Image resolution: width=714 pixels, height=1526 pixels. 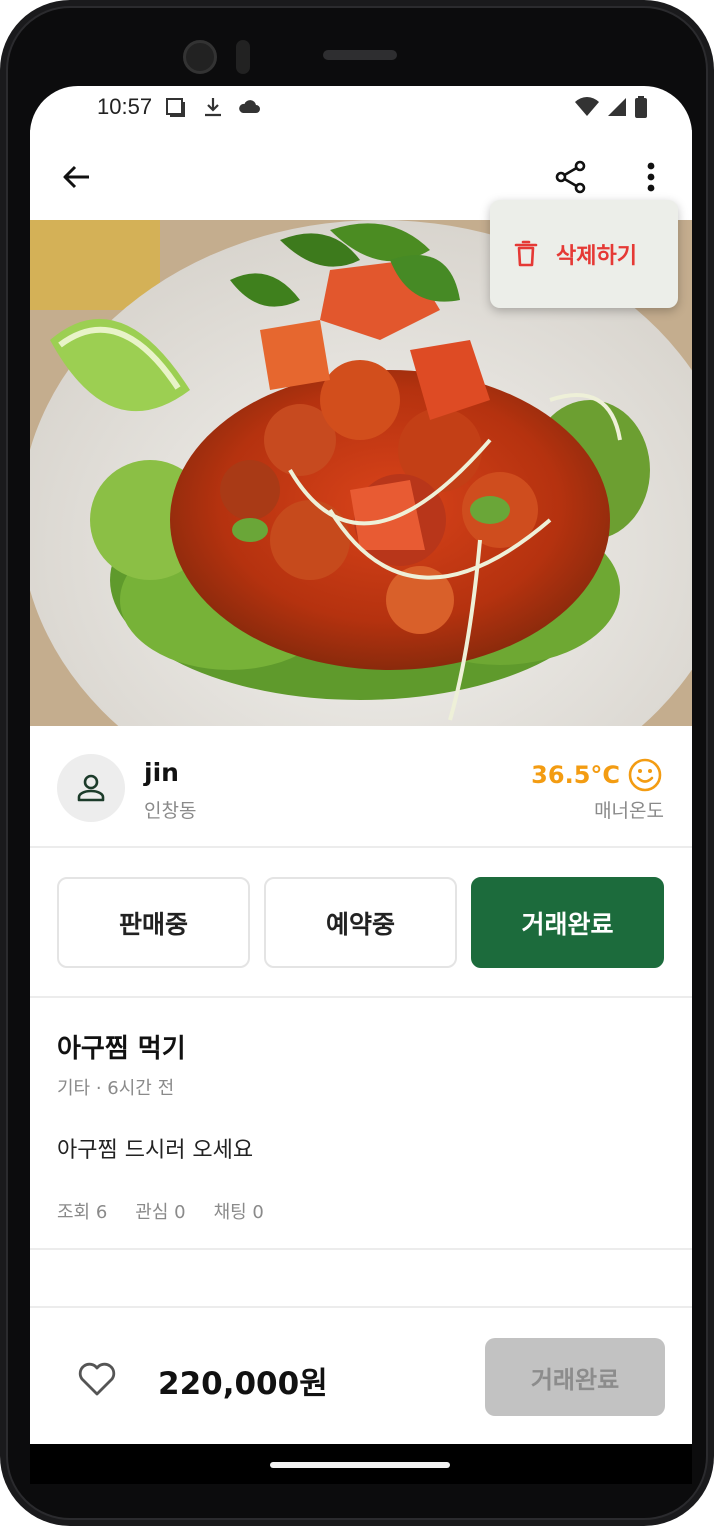 I want to click on chat-count: 채팅 0, so click(x=238, y=1212).